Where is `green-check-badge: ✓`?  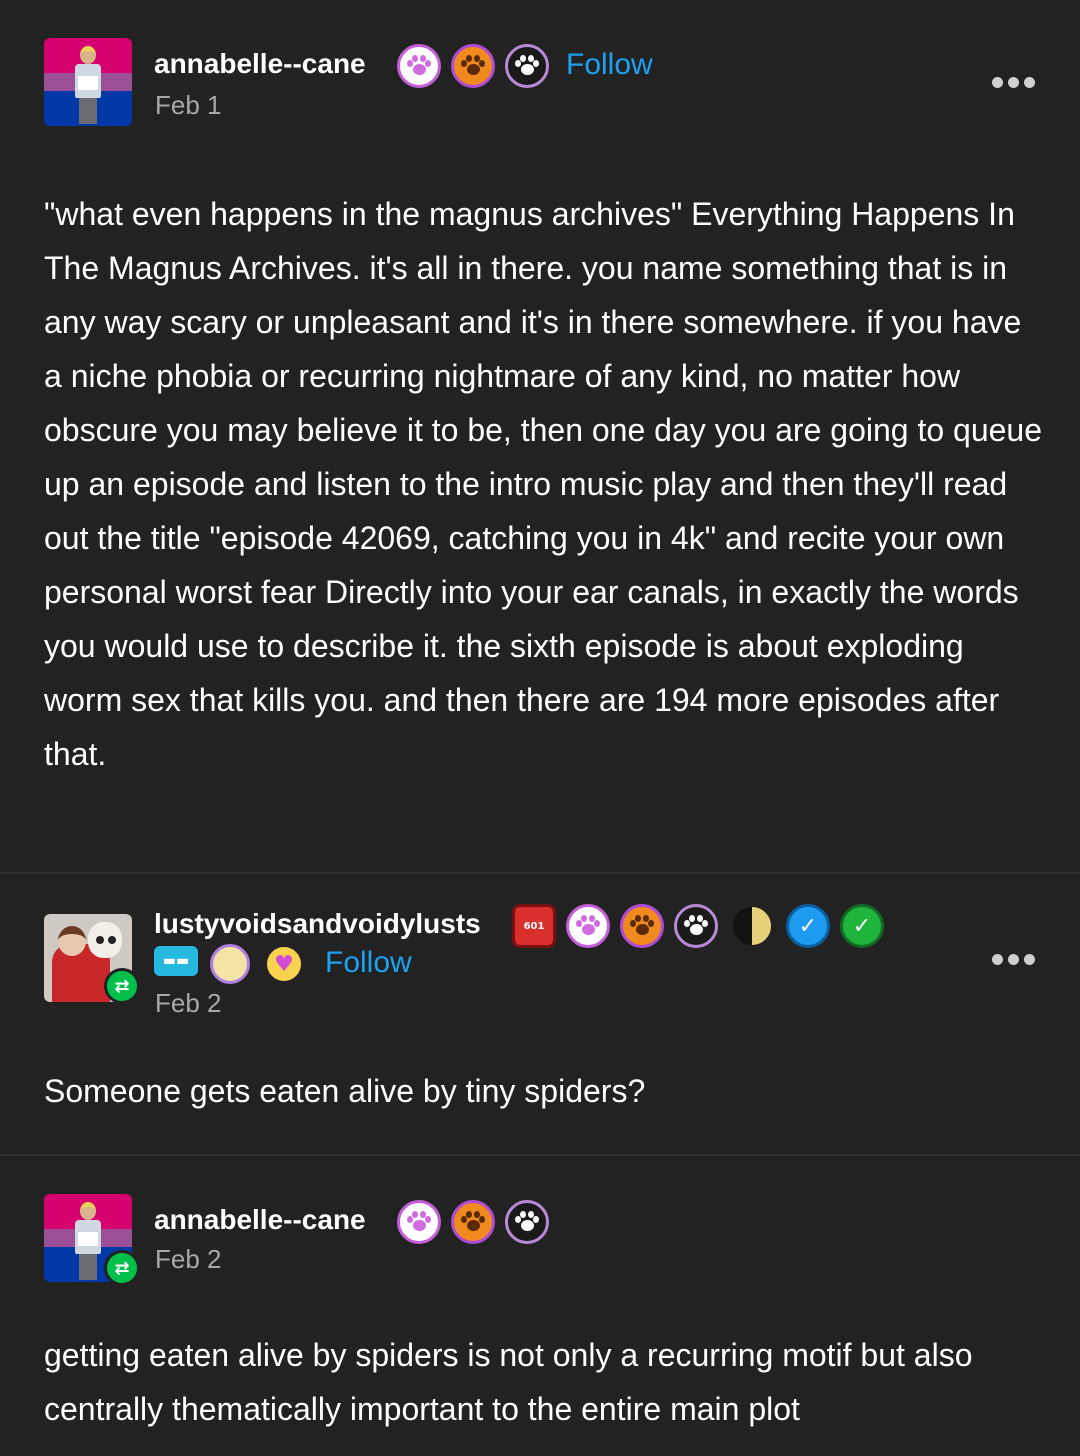 green-check-badge: ✓ is located at coordinates (862, 926).